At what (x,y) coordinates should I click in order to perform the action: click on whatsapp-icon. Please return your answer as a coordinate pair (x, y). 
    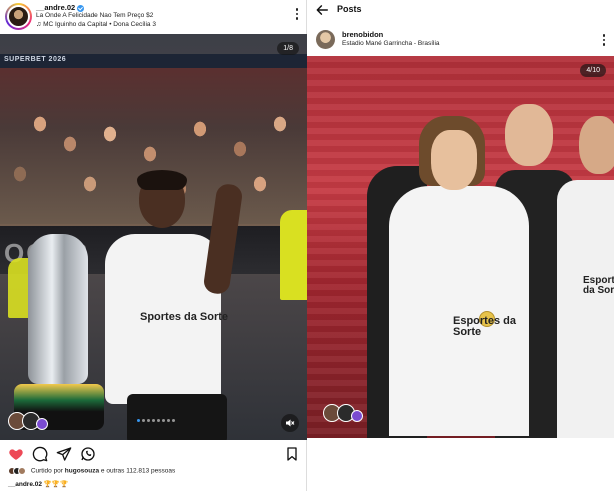
    Looking at the image, I should click on (88, 454).